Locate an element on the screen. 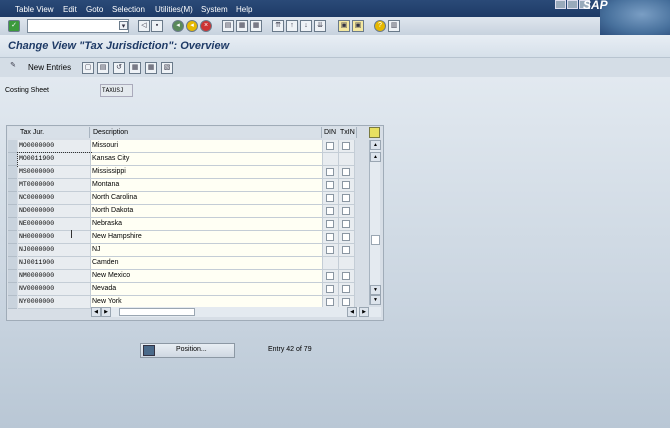  menu-selection: Selection is located at coordinates (128, 9).